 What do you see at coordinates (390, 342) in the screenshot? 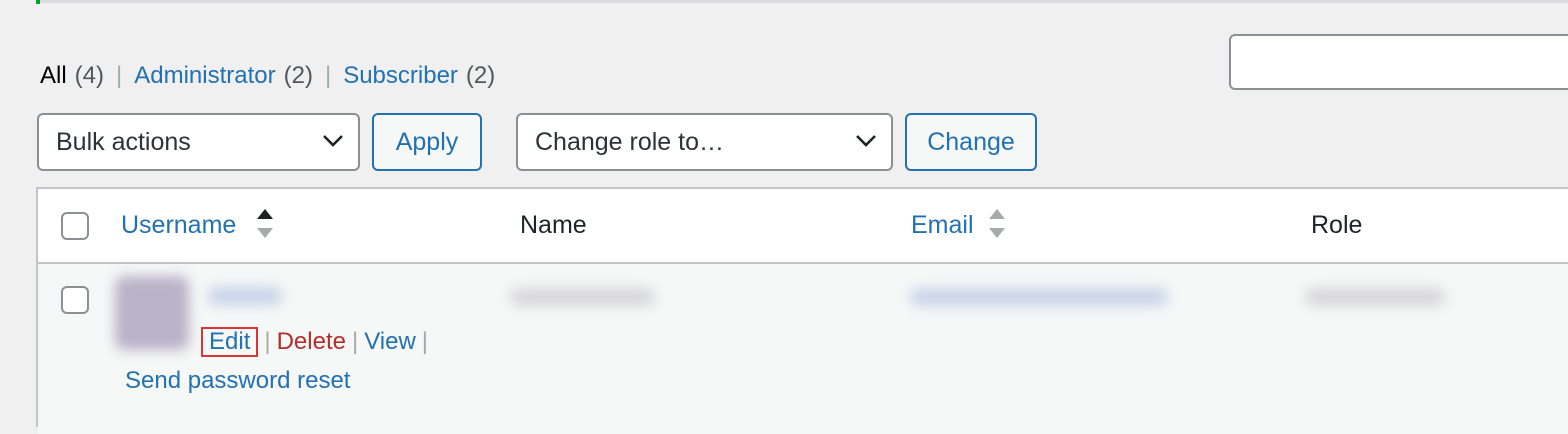
I see `view-user-link: View` at bounding box center [390, 342].